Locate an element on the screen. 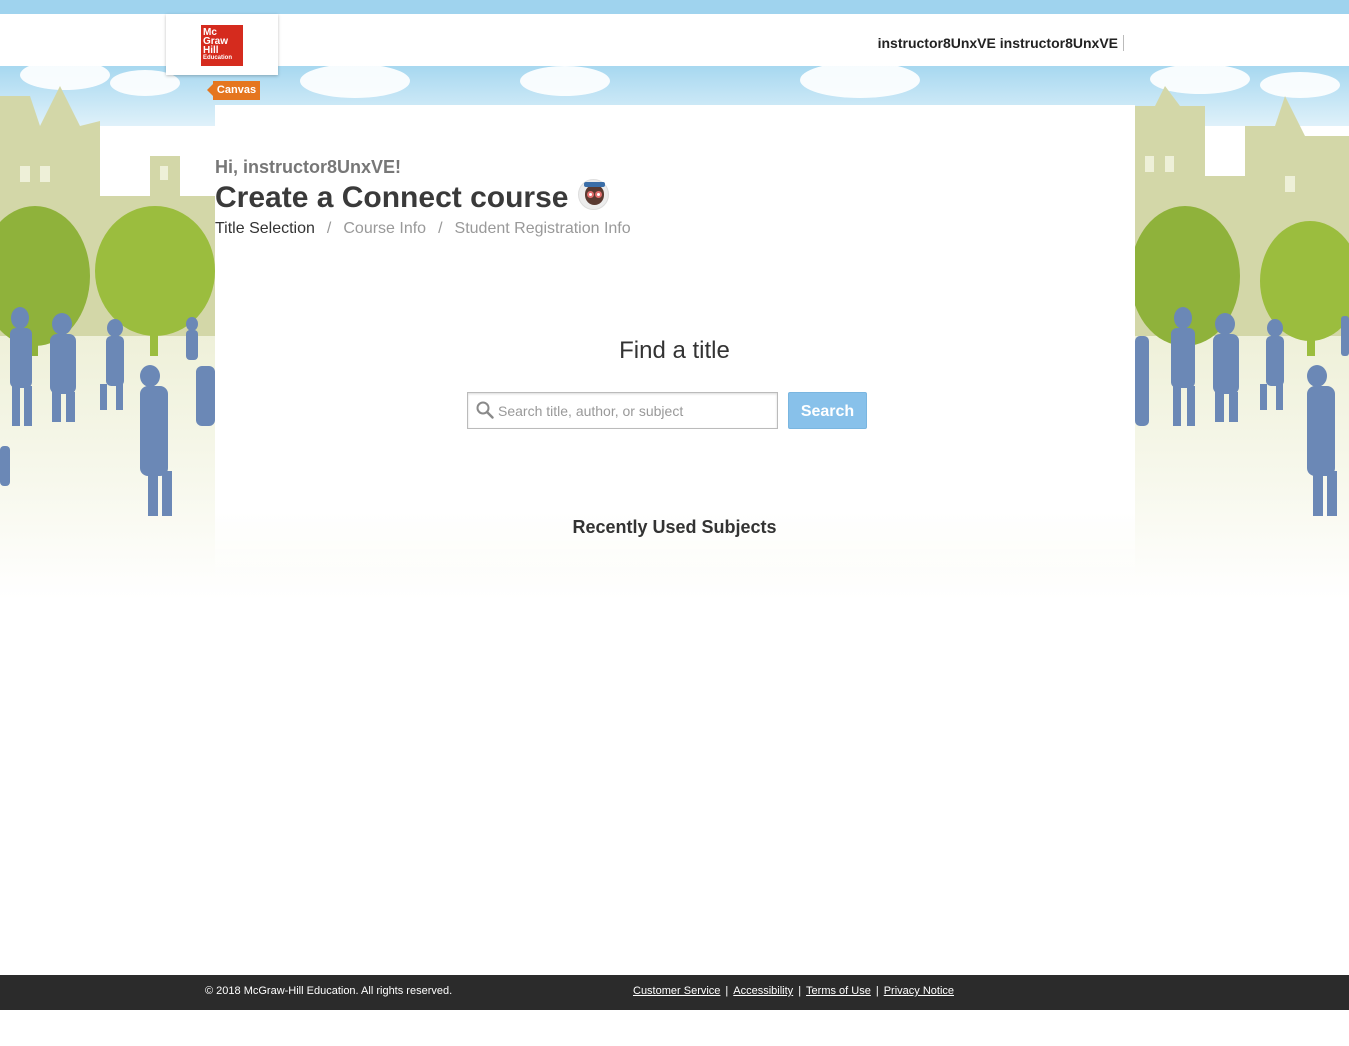 This screenshot has width=1349, height=1046. privacy-notice-link: Privacy Notice is located at coordinates (919, 991).